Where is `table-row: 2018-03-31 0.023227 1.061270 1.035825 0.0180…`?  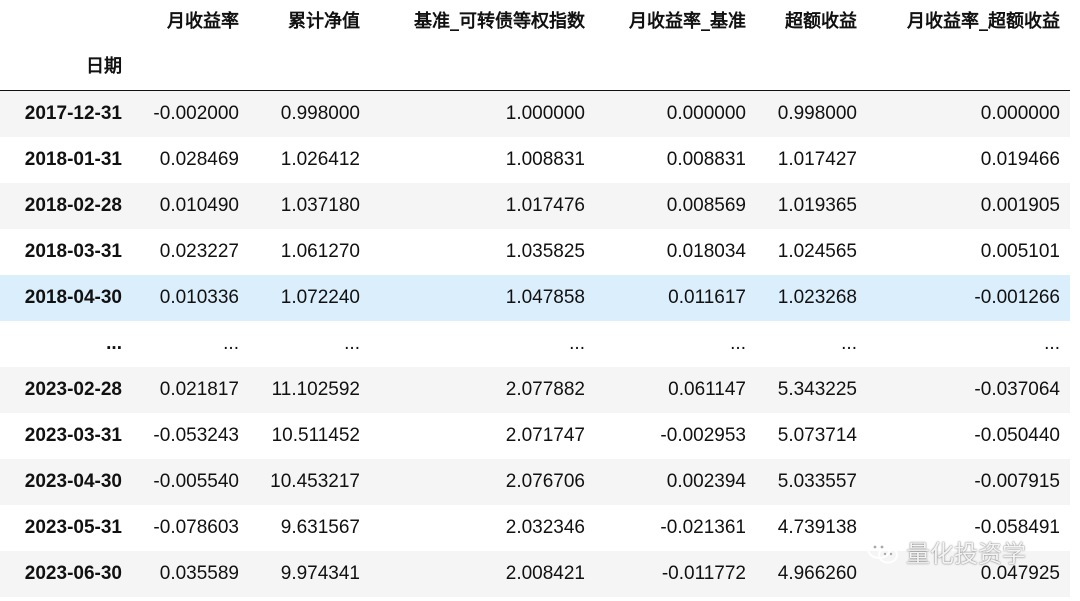
table-row: 2018-03-31 0.023227 1.061270 1.035825 0.0180… is located at coordinates (535, 251).